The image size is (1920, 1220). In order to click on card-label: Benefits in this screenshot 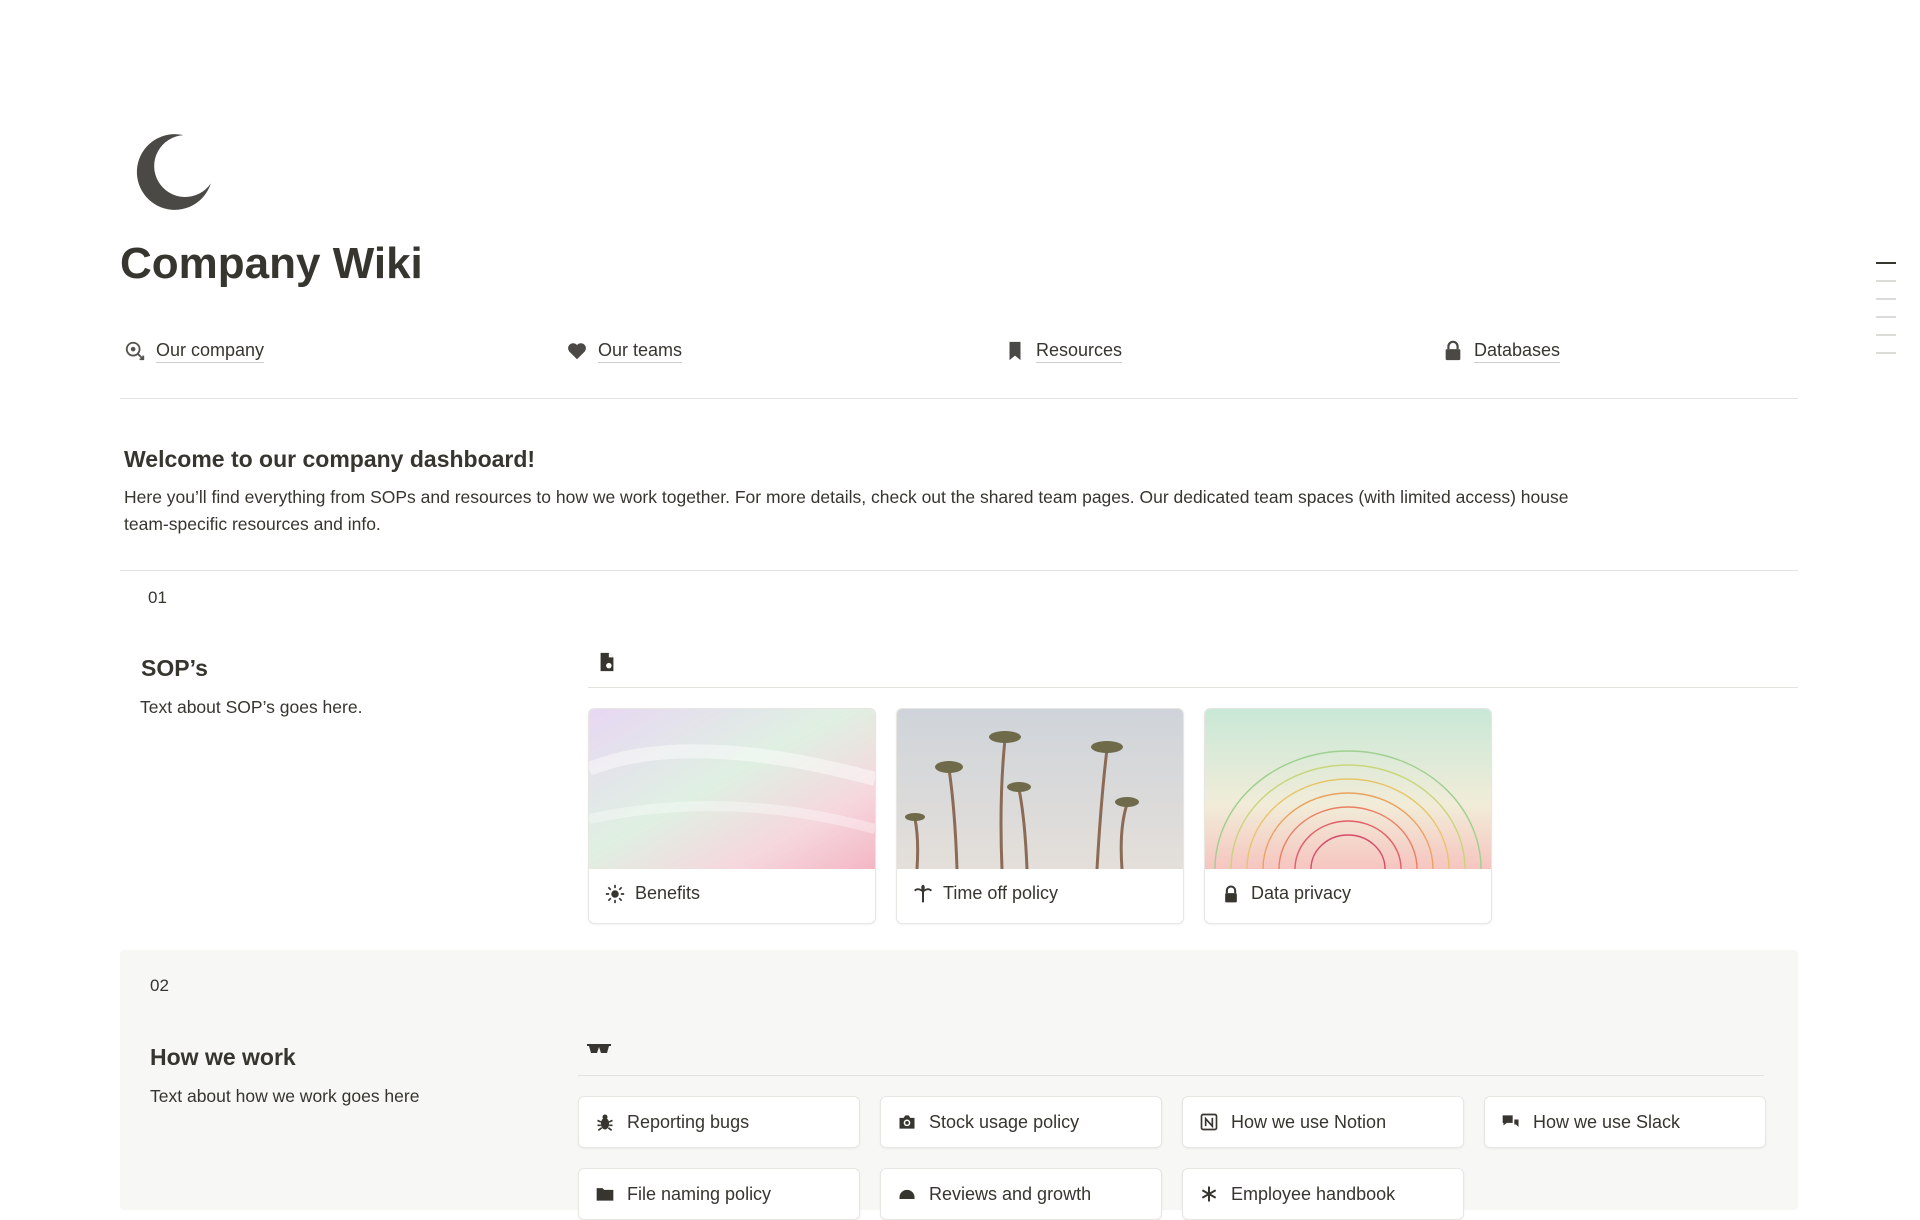, I will do `click(668, 893)`.